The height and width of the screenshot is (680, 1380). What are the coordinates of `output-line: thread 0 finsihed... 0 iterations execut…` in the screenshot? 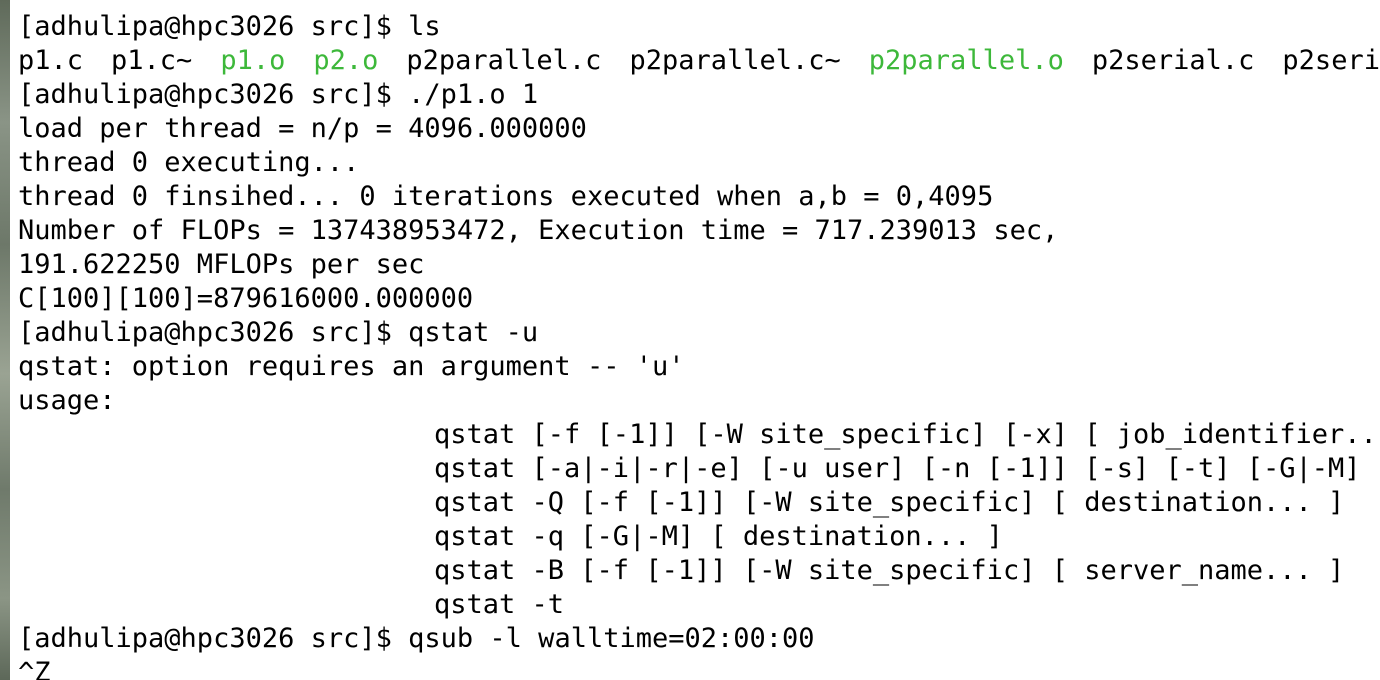 It's located at (506, 196).